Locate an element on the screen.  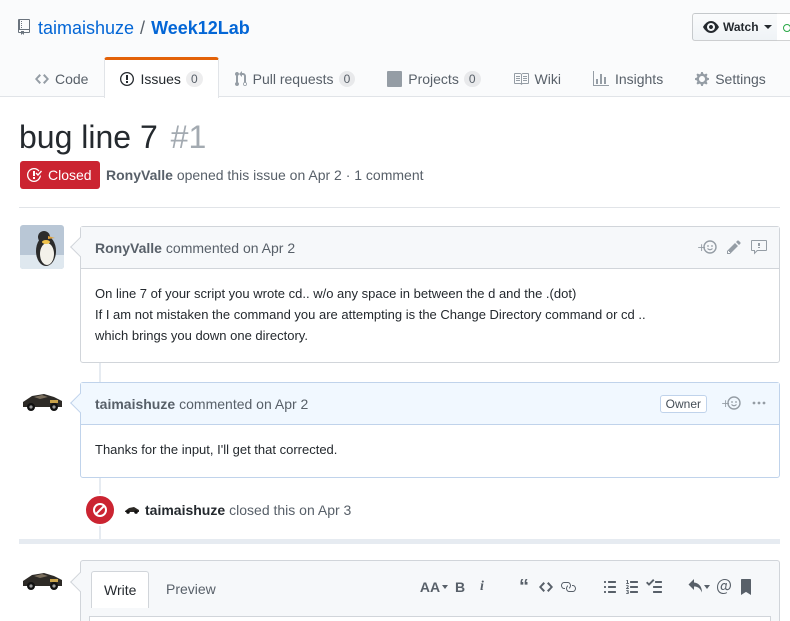
mention-button is located at coordinates (724, 587).